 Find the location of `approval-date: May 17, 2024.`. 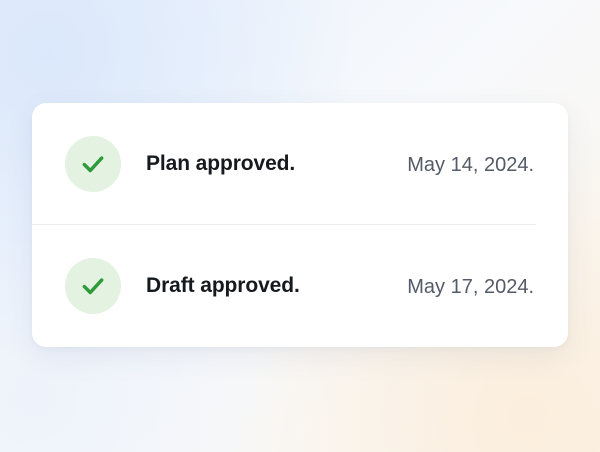

approval-date: May 17, 2024. is located at coordinates (470, 287).